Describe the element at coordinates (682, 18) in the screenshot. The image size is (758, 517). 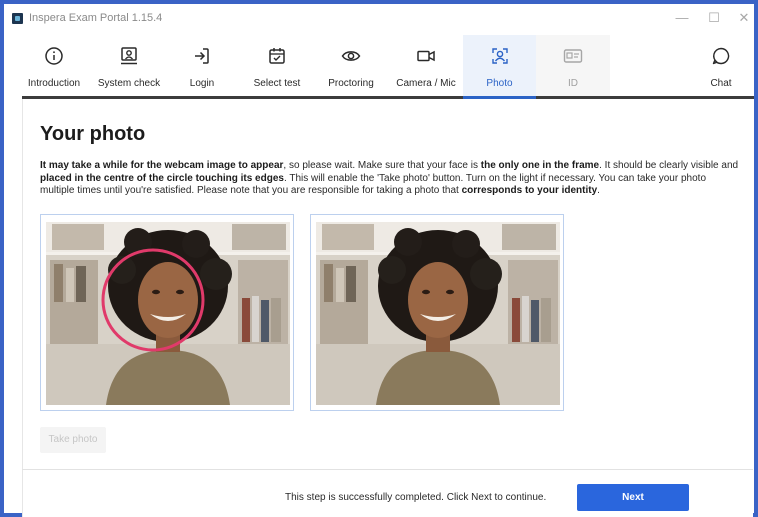
I see `minimize-button: —` at that location.